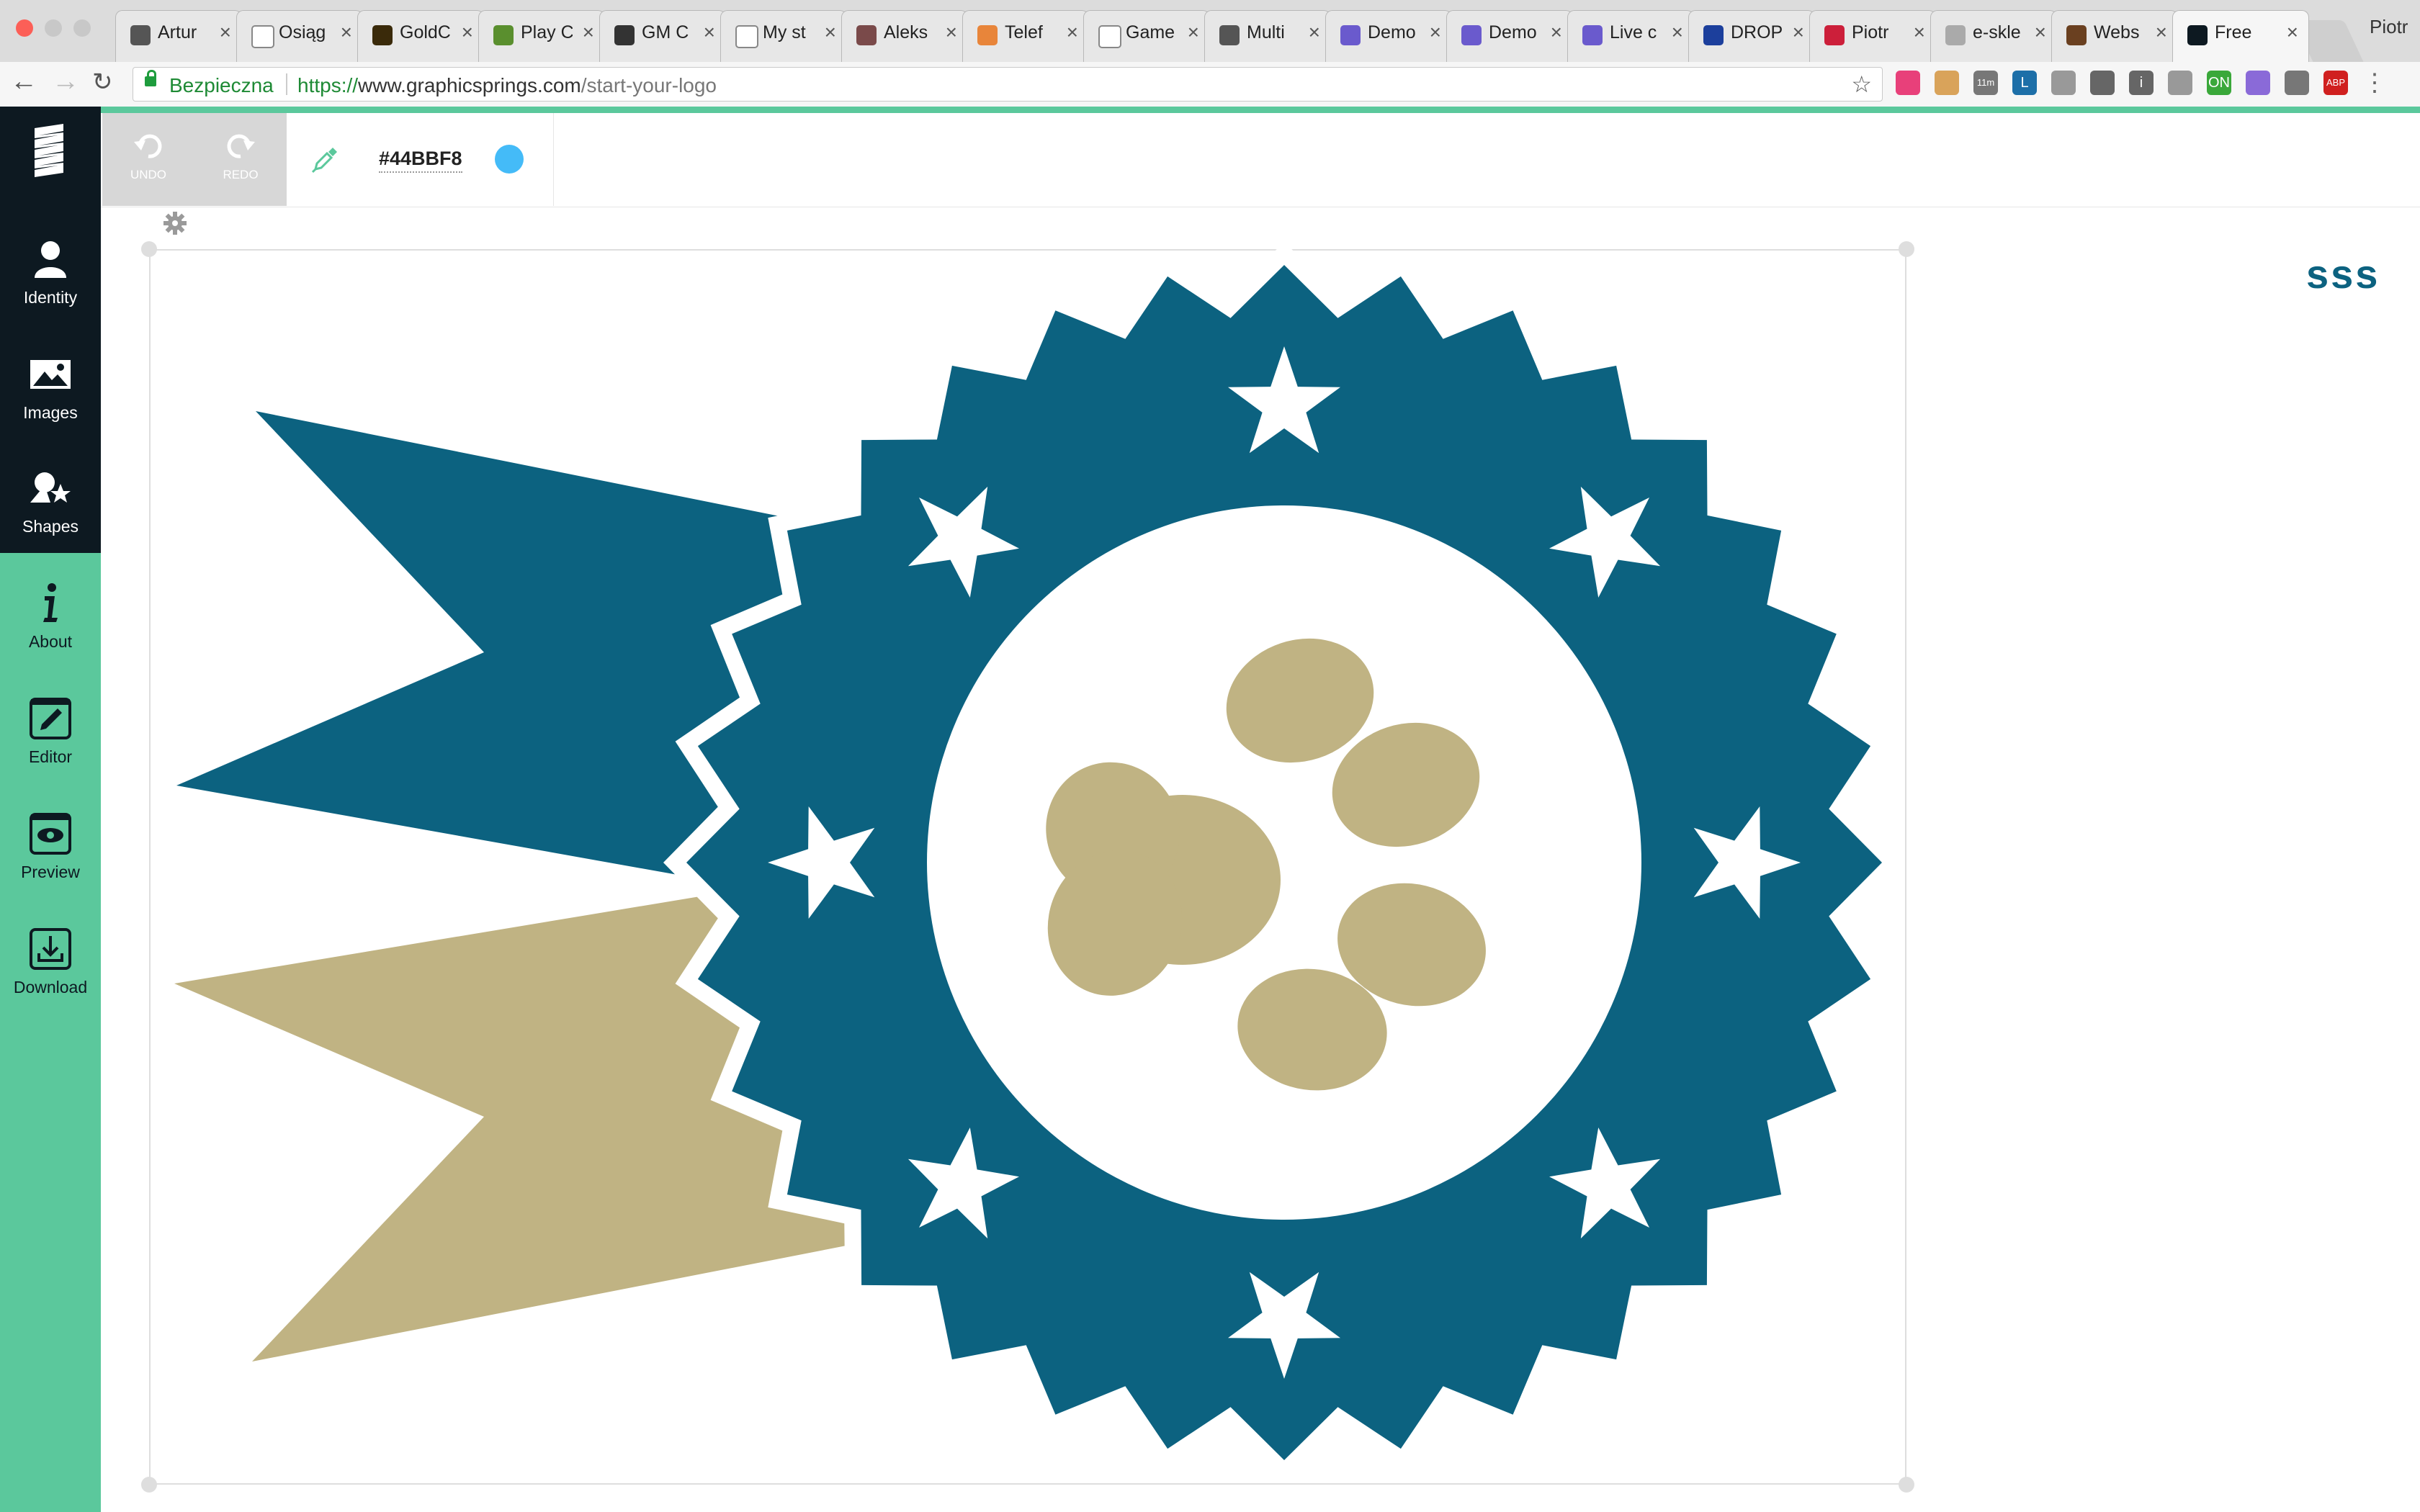  I want to click on stairs-extension-icon, so click(1908, 83).